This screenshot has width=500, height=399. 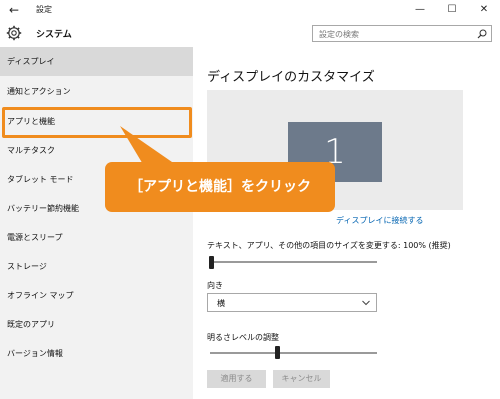 What do you see at coordinates (420, 10) in the screenshot?
I see `minimize-button: —` at bounding box center [420, 10].